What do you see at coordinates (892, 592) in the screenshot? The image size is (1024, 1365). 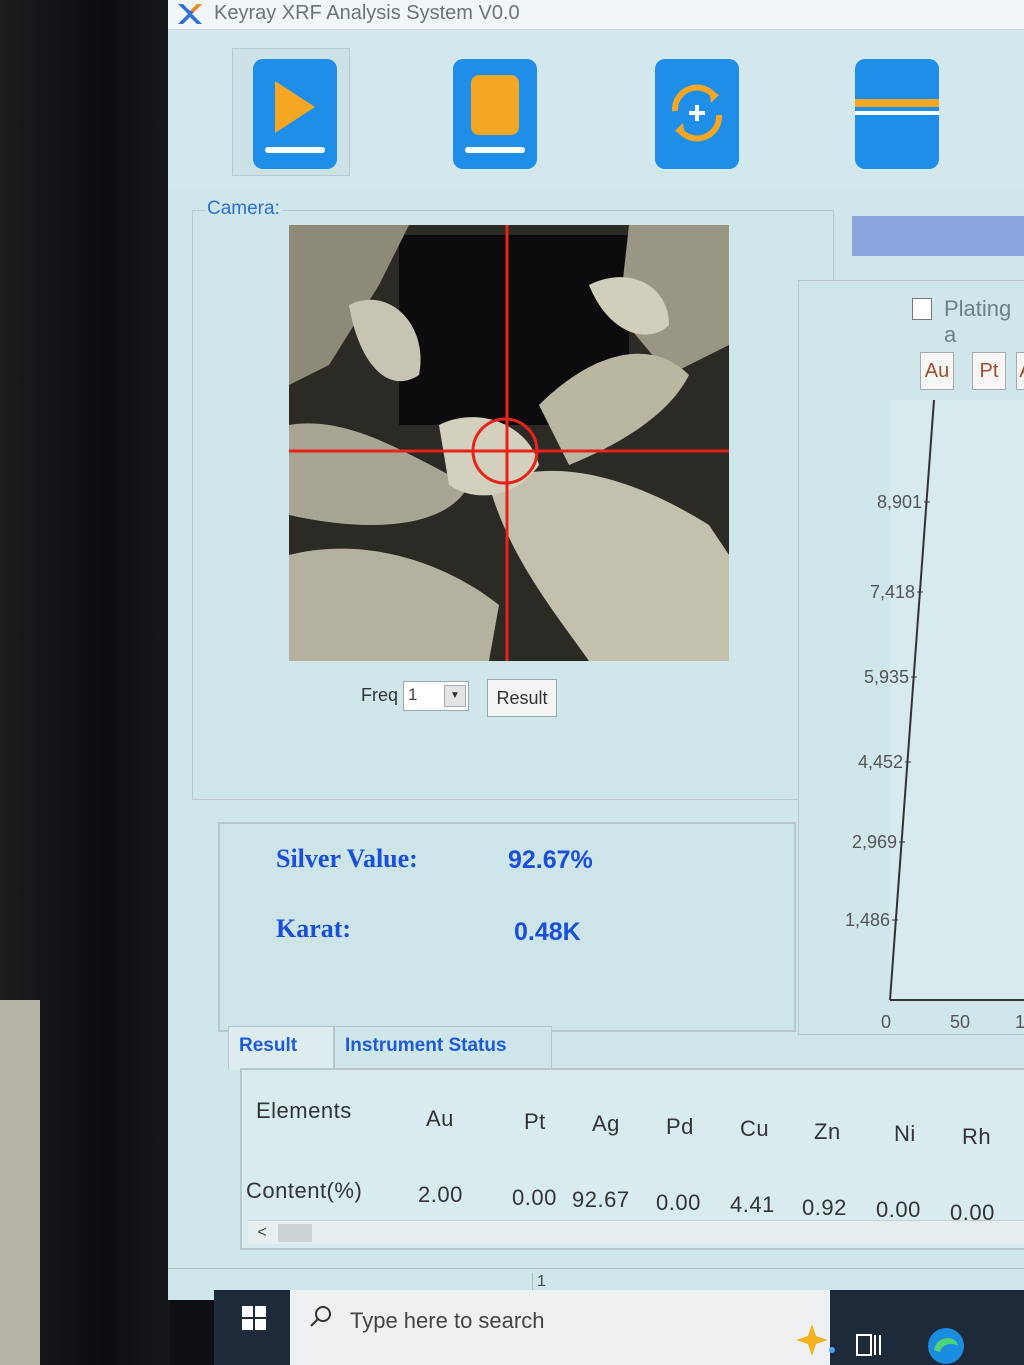 I see `y-tick-label: 7,418` at bounding box center [892, 592].